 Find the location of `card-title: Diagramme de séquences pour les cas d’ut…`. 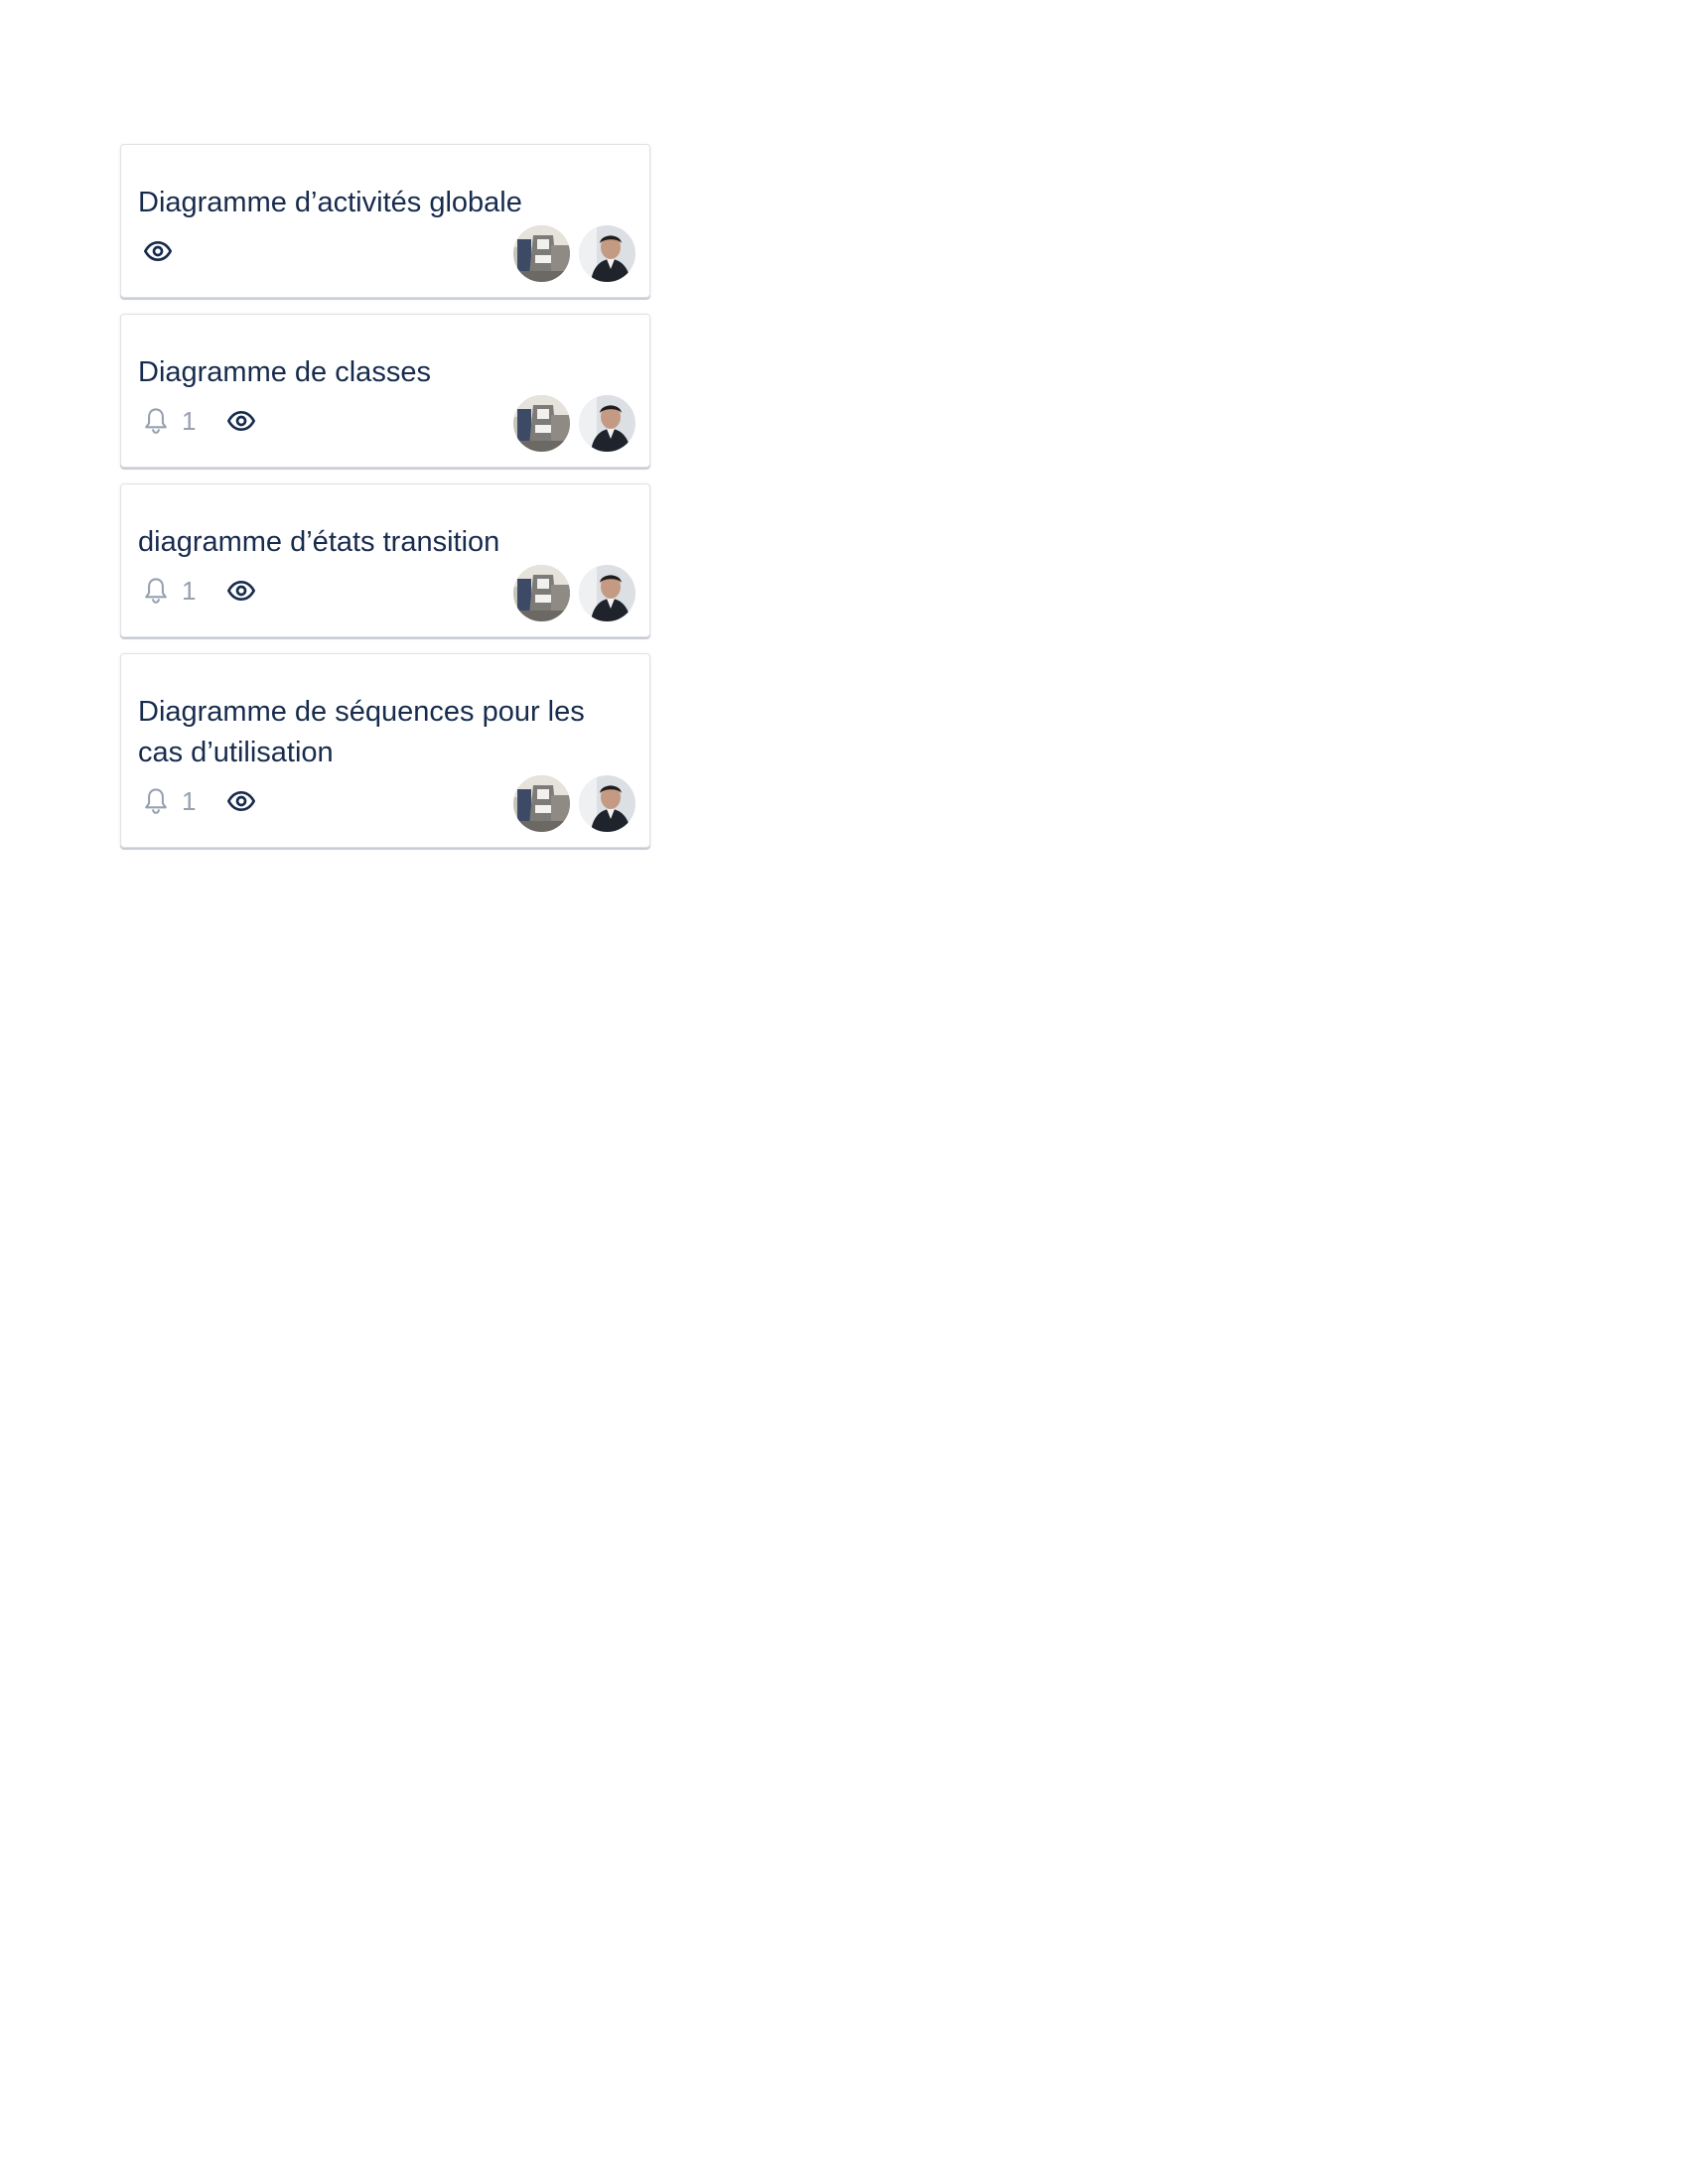

card-title: Diagramme de séquences pour les cas d’ut… is located at coordinates (361, 732).